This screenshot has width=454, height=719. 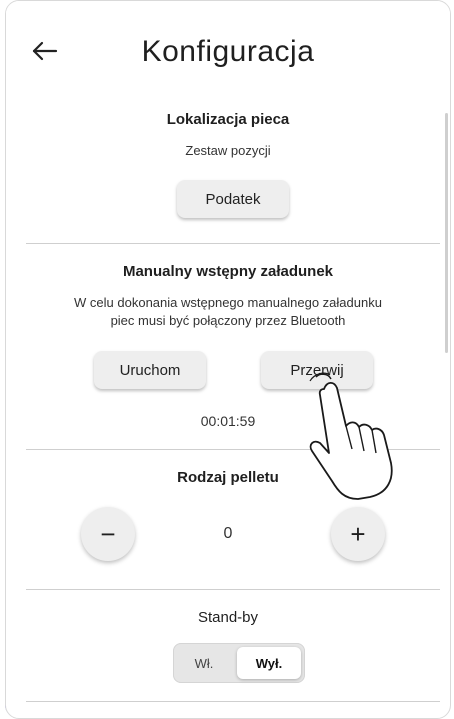 I want to click on standby-toggle: Wł. Wył., so click(x=239, y=663).